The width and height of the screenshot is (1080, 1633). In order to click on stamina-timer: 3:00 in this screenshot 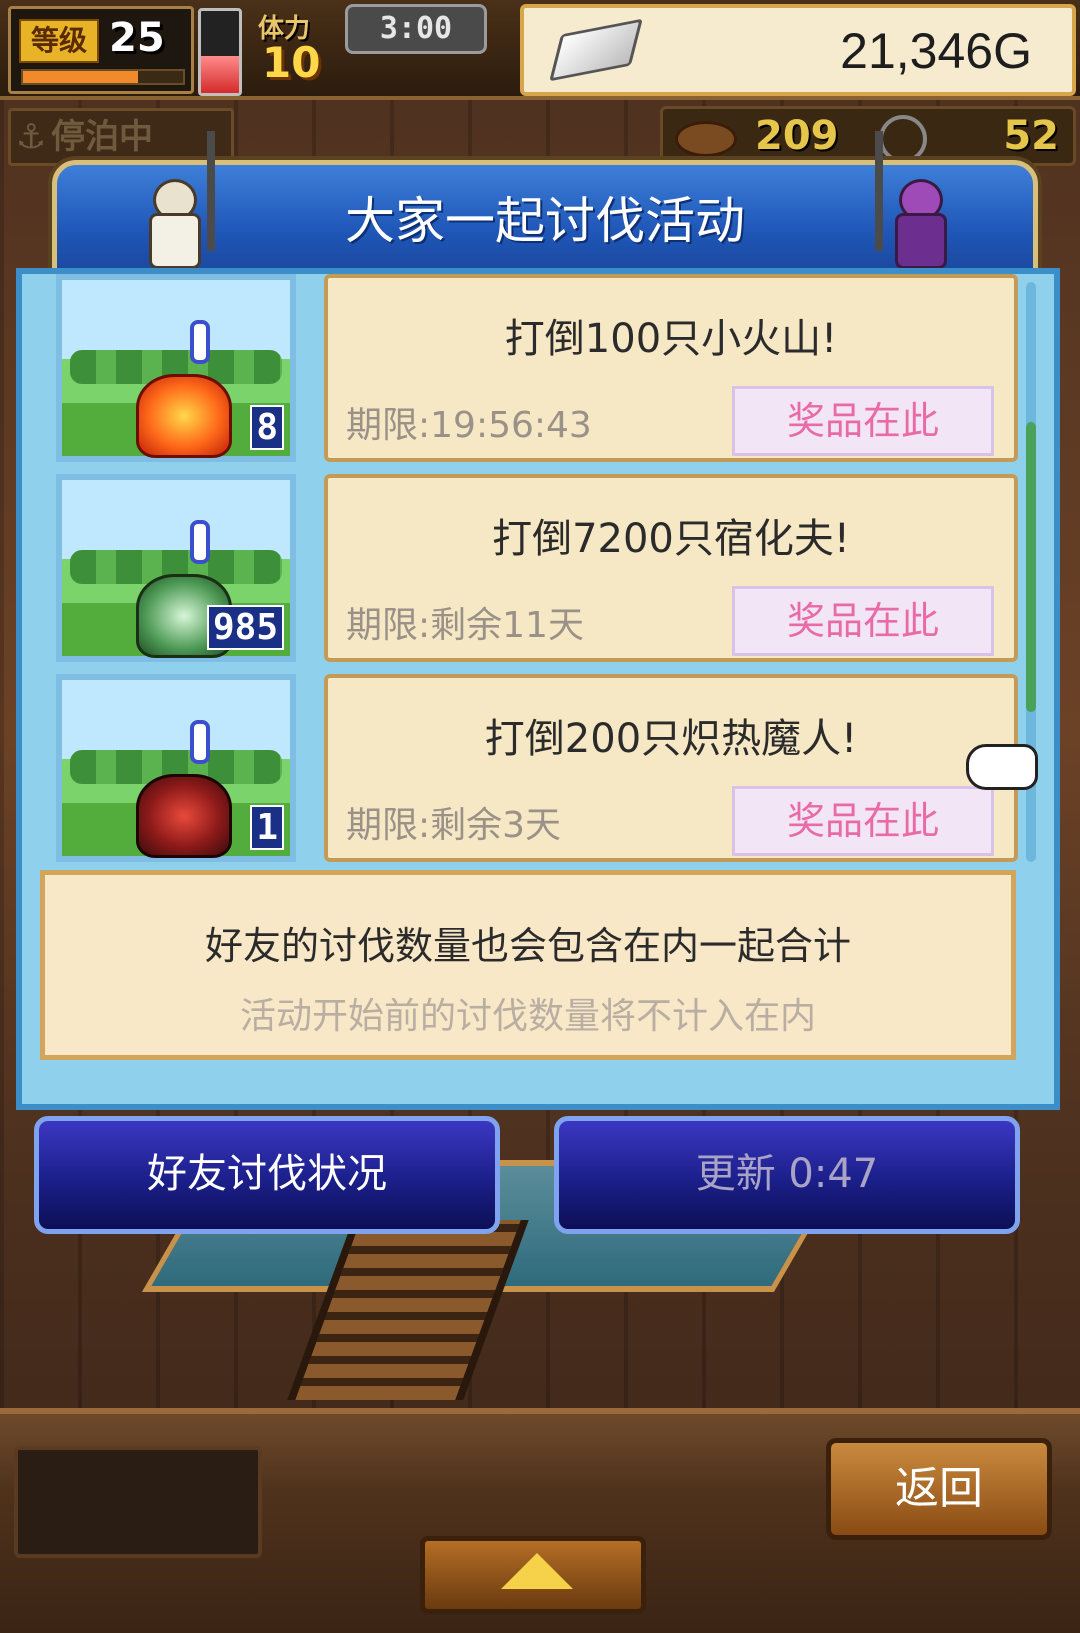, I will do `click(416, 29)`.